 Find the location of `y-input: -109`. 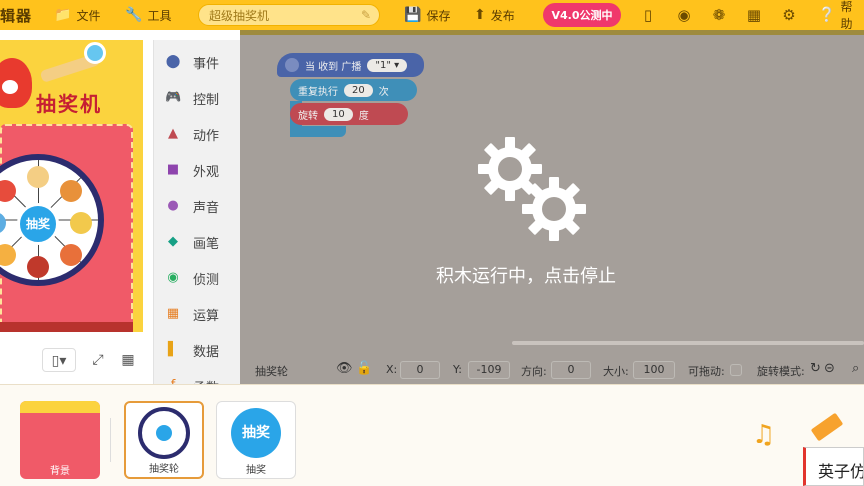

y-input: -109 is located at coordinates (489, 370).